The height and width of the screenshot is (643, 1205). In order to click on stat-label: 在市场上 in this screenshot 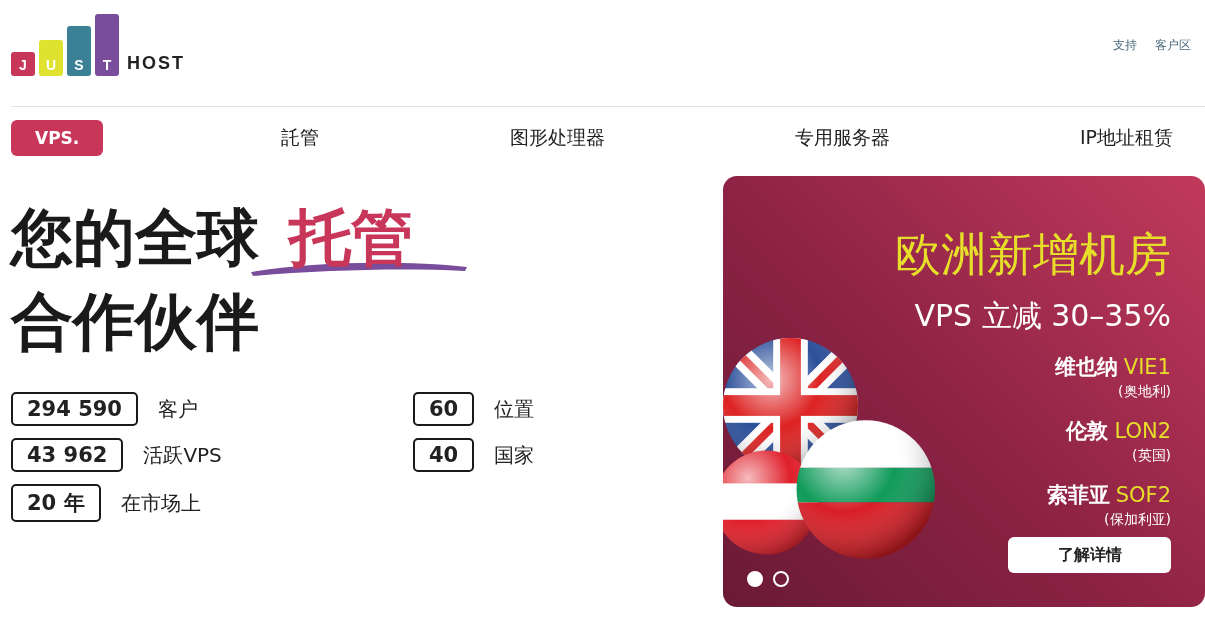, I will do `click(160, 503)`.